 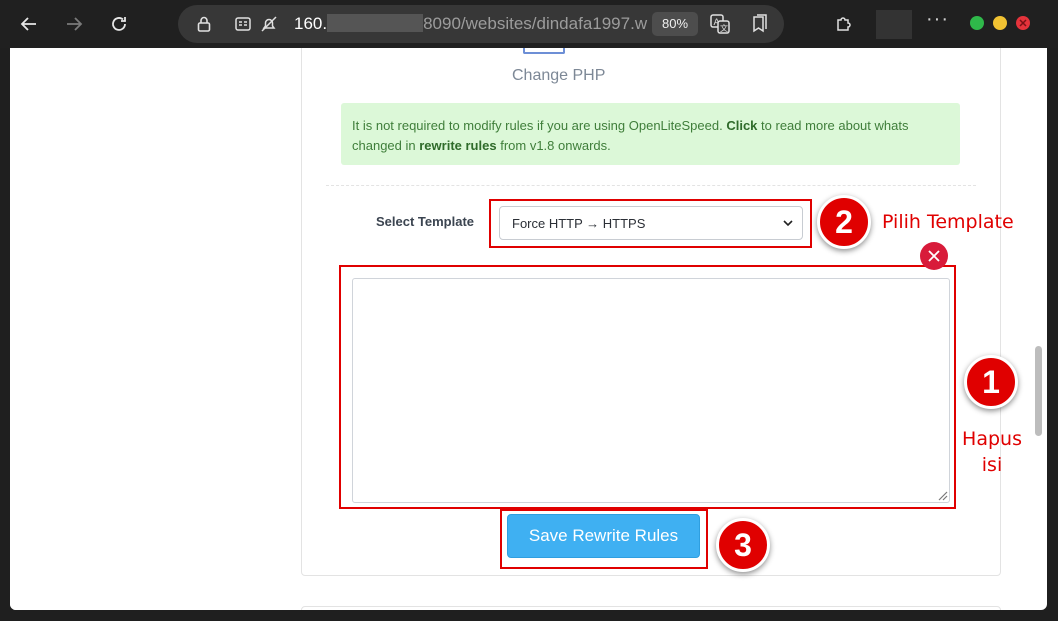 I want to click on alert-text-3: from v1.8 onwards., so click(x=555, y=145).